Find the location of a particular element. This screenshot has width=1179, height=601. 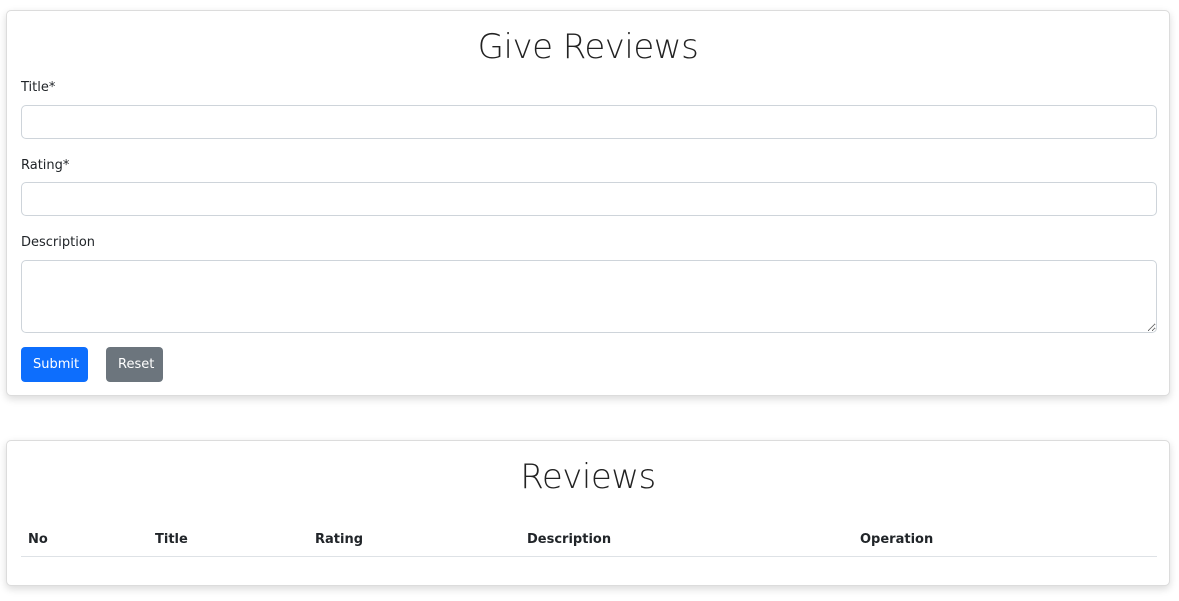

column-header-rating: Rating is located at coordinates (414, 542).